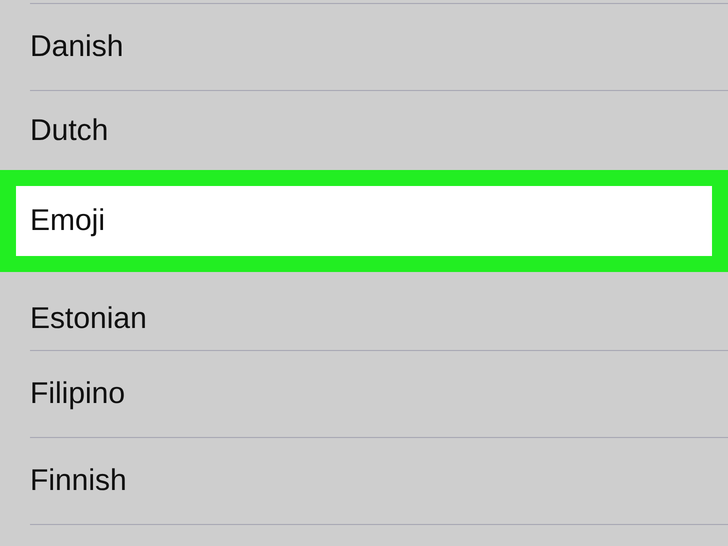 This screenshot has height=546, width=728. Describe the element at coordinates (88, 319) in the screenshot. I see `language-label: Estonian` at that location.